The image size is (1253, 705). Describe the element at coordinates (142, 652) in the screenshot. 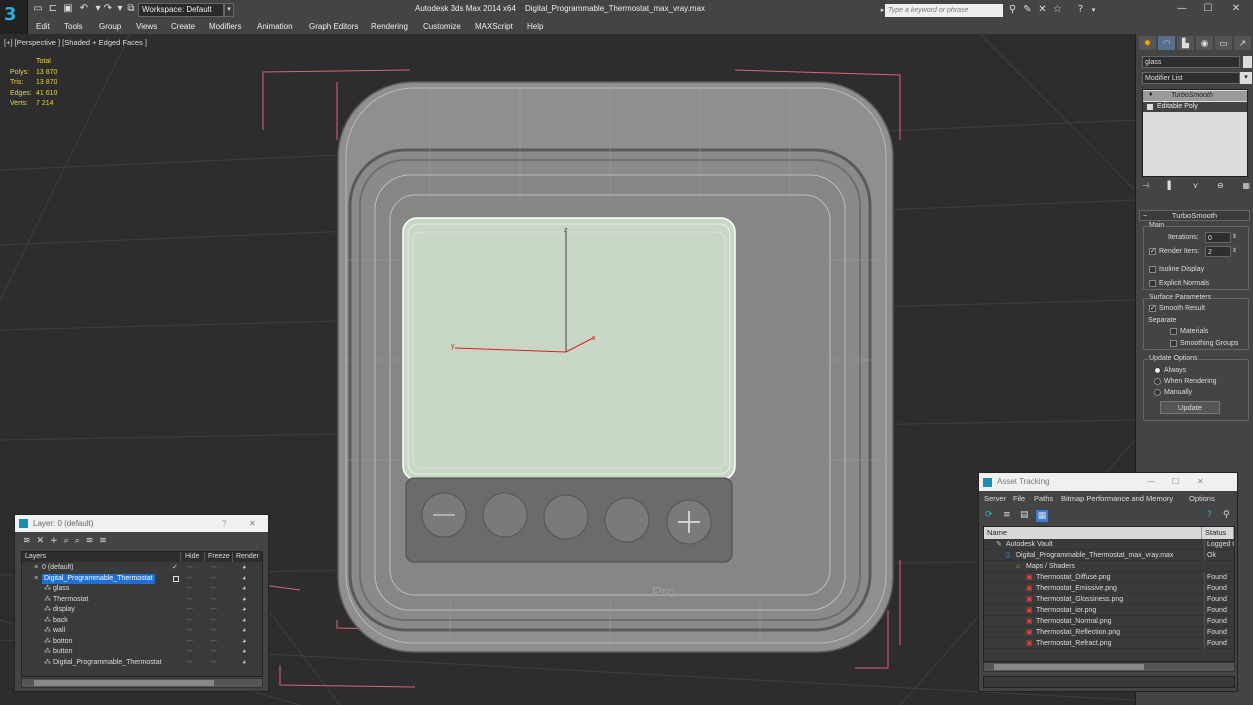

I see `layer-row: ⁂ button --- --- ◕` at that location.